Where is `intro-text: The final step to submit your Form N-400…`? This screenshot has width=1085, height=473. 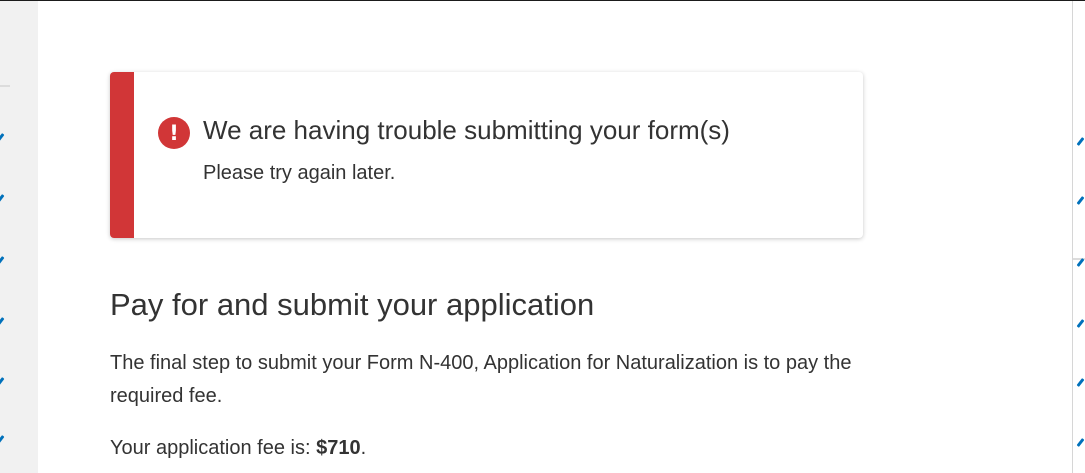 intro-text: The final step to submit your Form N-400… is located at coordinates (481, 379).